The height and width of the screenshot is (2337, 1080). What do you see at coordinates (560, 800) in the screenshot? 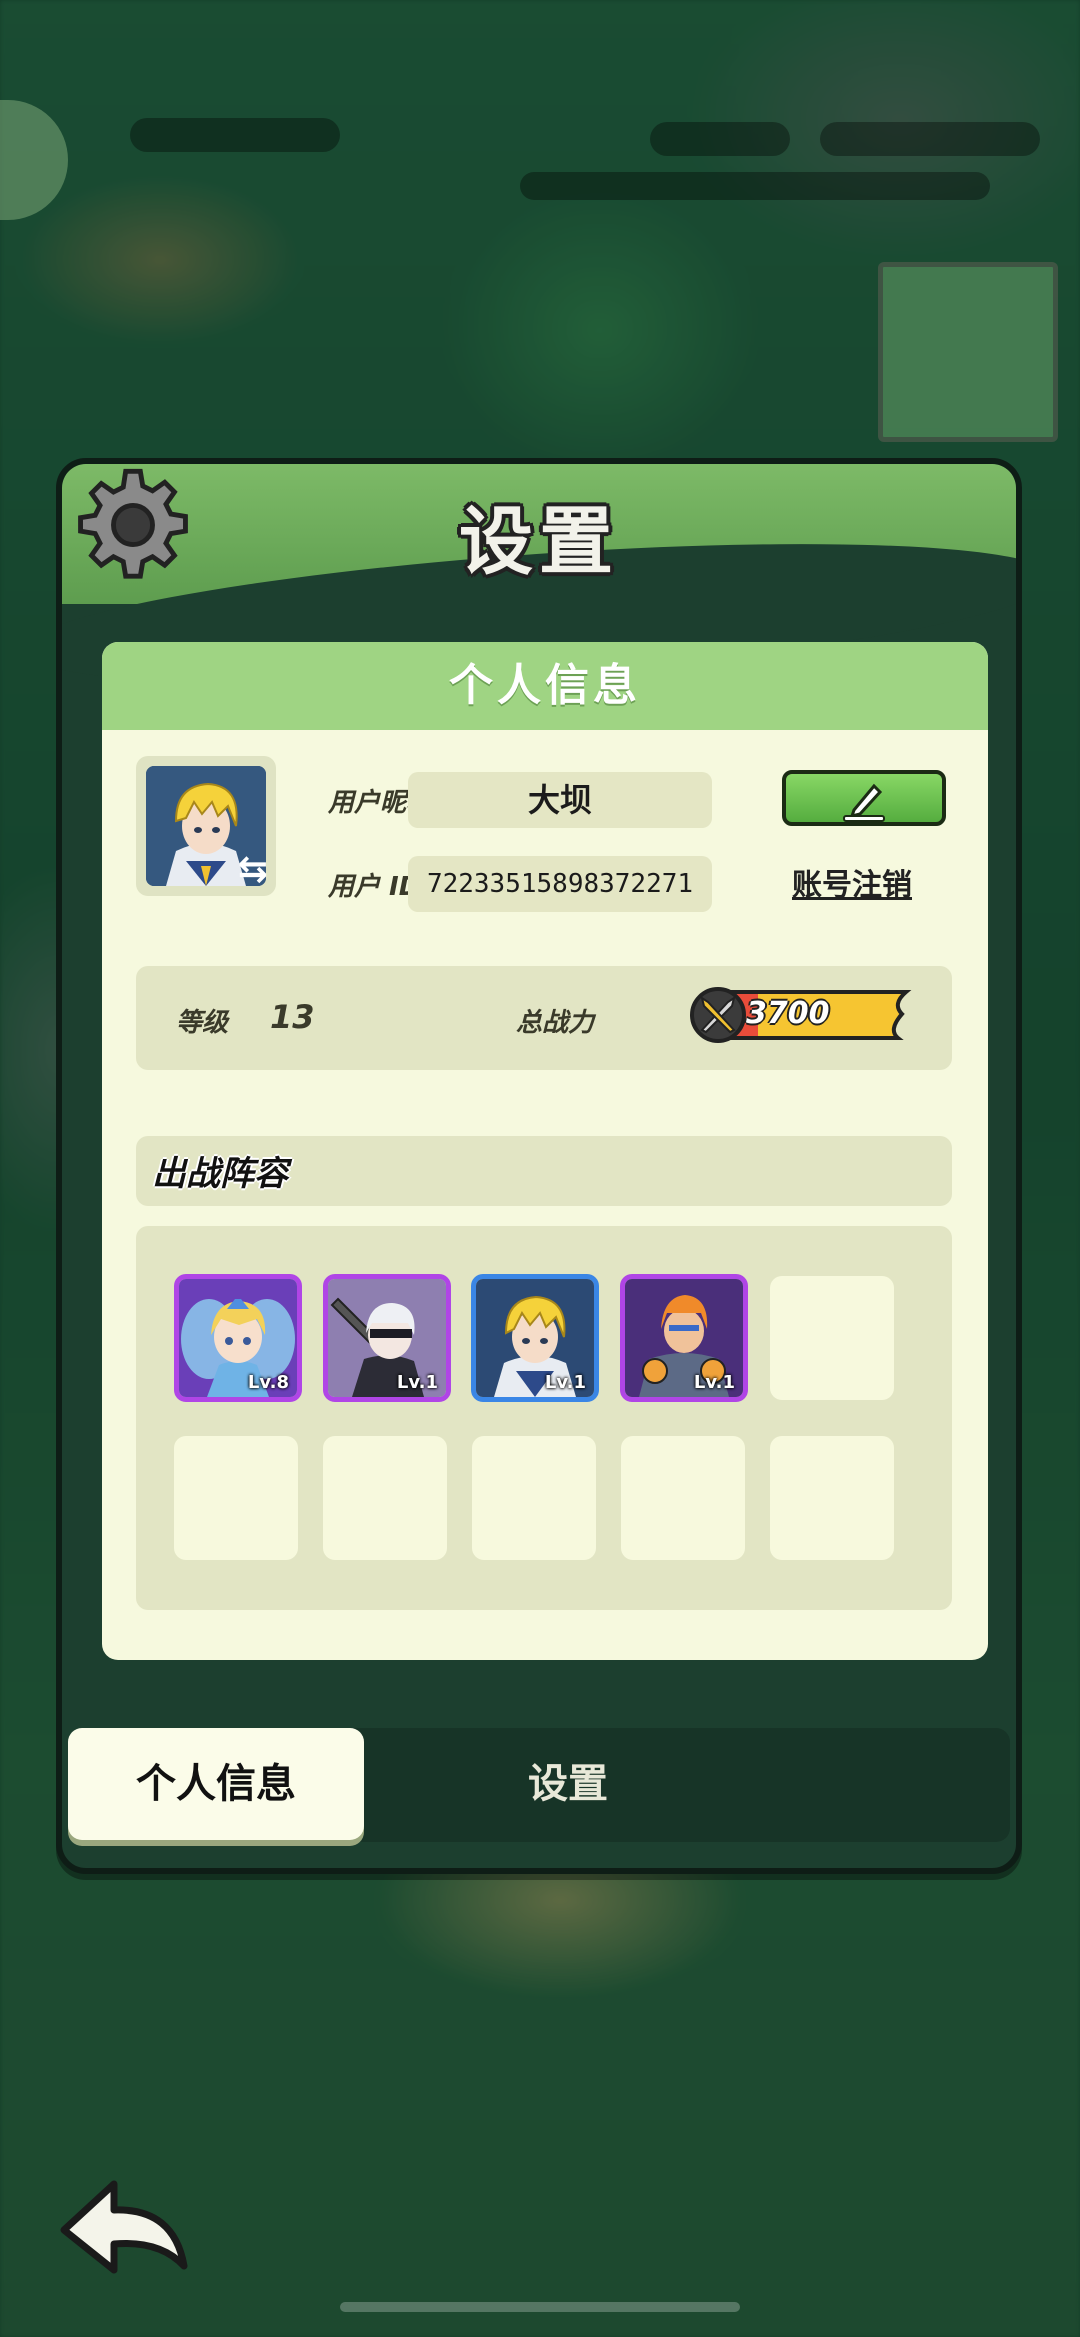
I see `nickname-field: 大坝` at bounding box center [560, 800].